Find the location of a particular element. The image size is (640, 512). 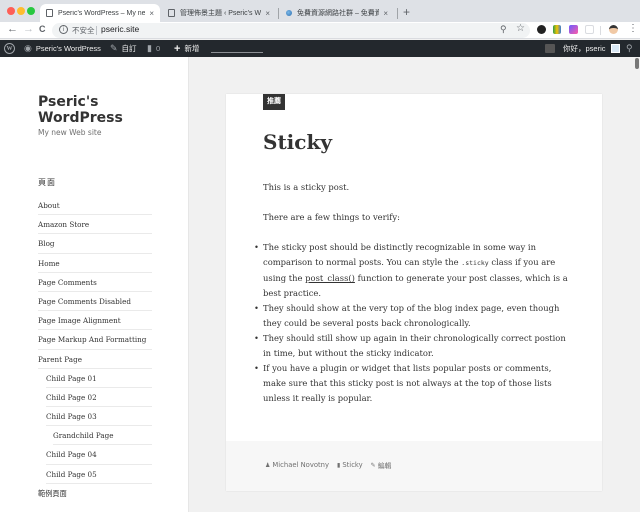

page-link: Home is located at coordinates (95, 263).